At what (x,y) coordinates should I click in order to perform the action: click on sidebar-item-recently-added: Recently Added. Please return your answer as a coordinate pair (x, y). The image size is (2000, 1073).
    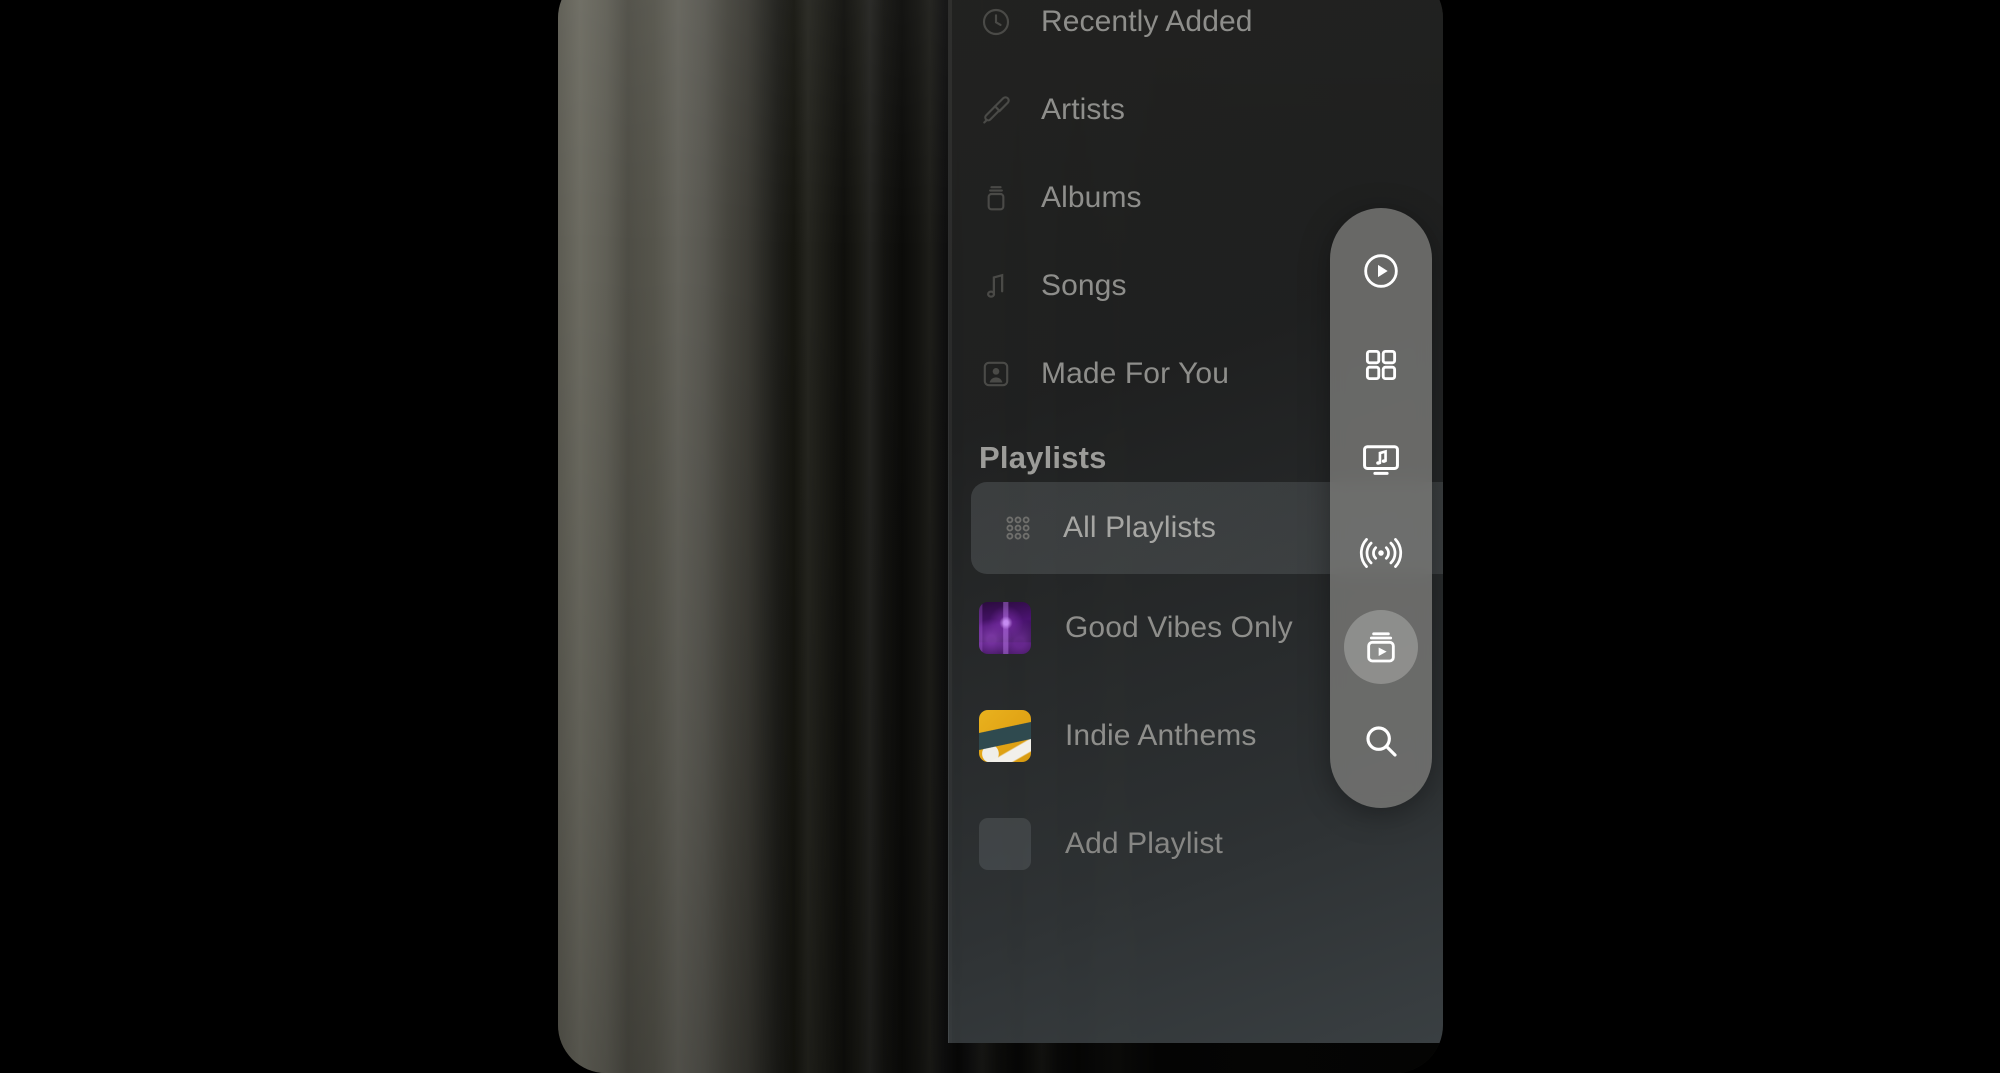
    Looking at the image, I should click on (1196, 33).